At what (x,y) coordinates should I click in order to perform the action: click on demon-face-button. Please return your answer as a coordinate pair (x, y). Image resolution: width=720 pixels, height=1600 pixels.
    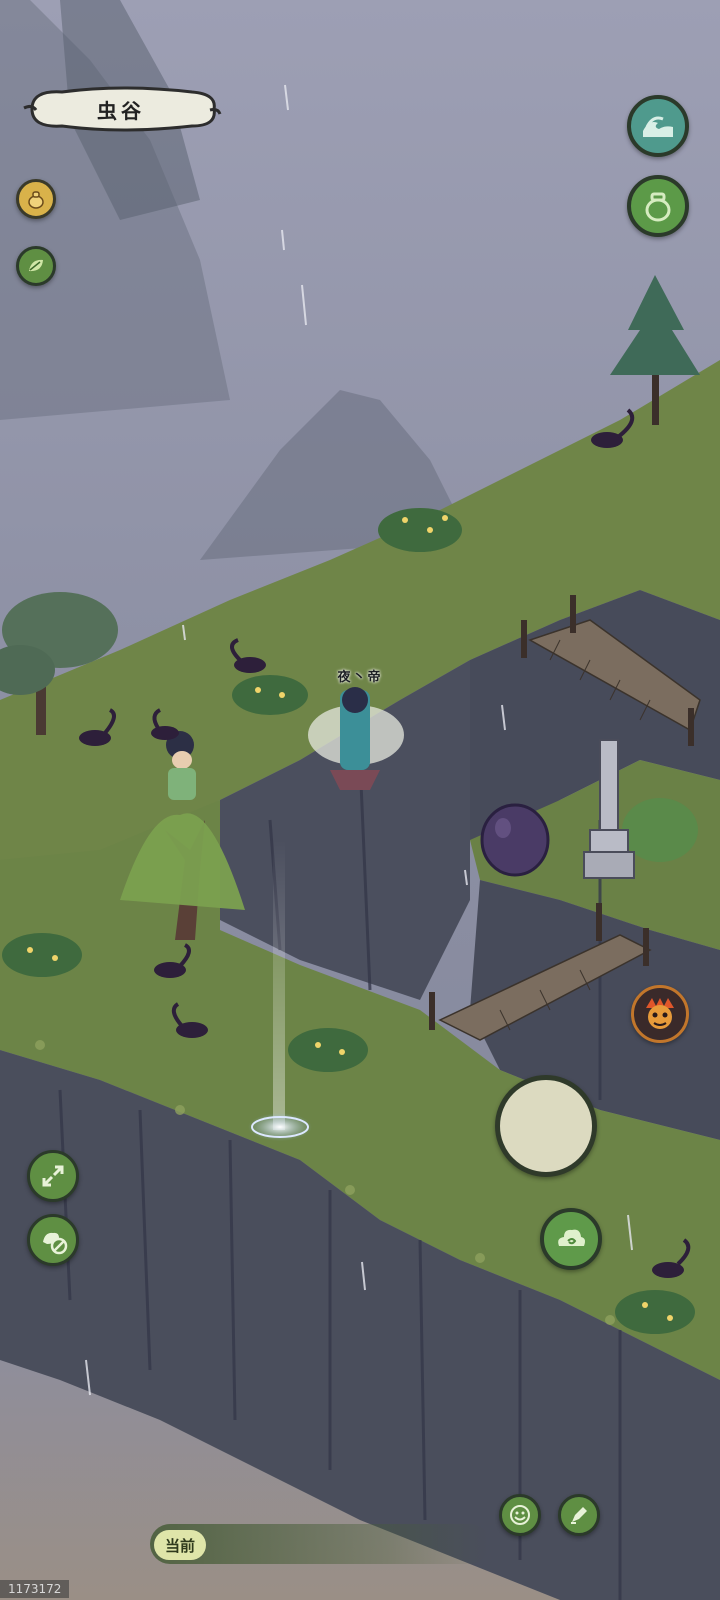
    Looking at the image, I should click on (660, 1014).